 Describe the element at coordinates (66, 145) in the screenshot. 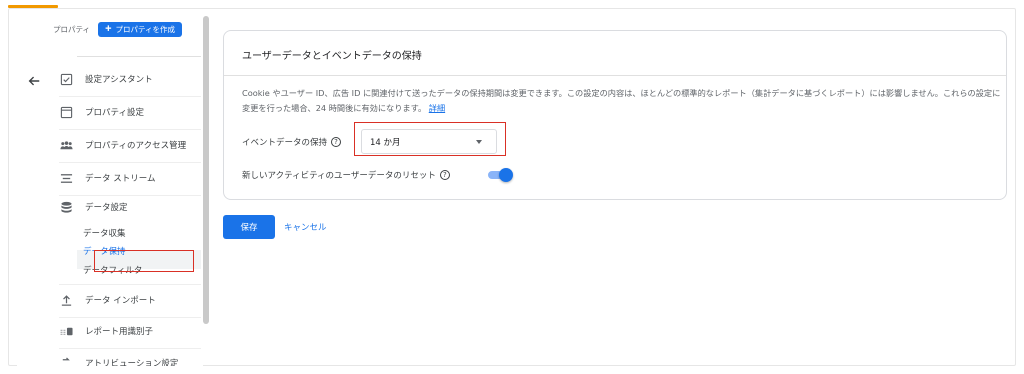

I see `people-icon` at that location.